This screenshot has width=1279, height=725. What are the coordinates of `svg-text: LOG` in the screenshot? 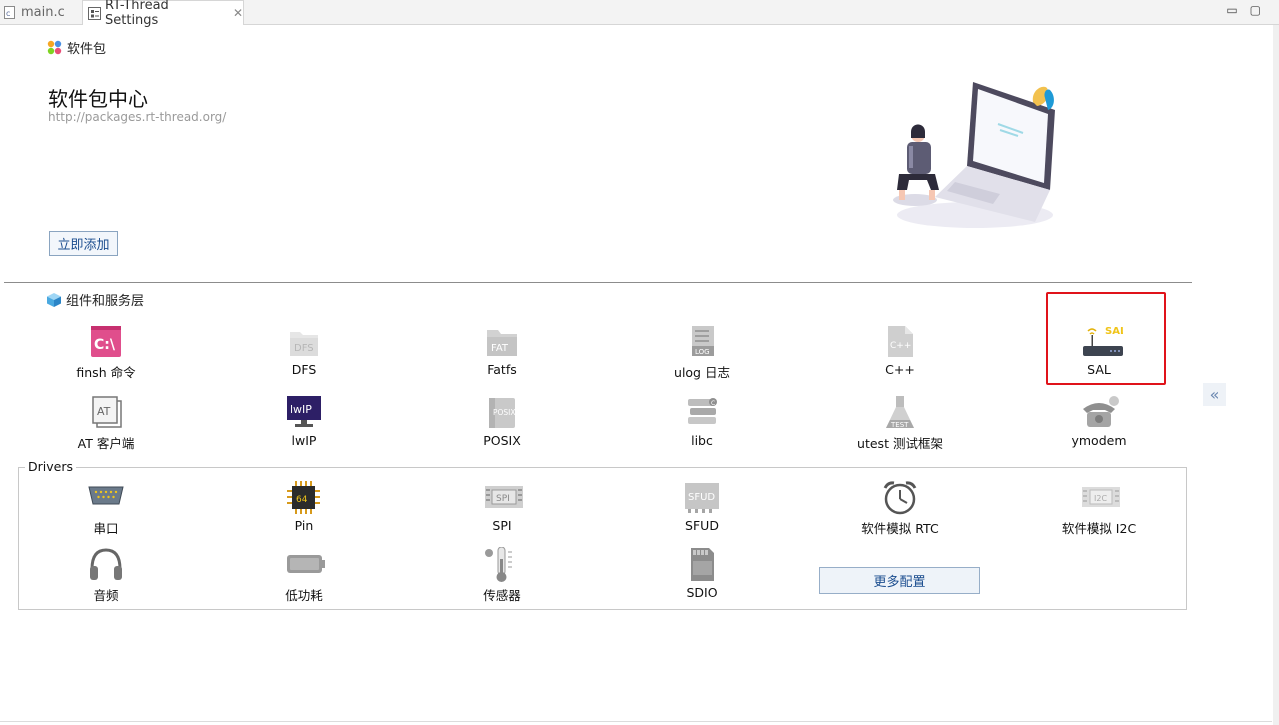 It's located at (702, 352).